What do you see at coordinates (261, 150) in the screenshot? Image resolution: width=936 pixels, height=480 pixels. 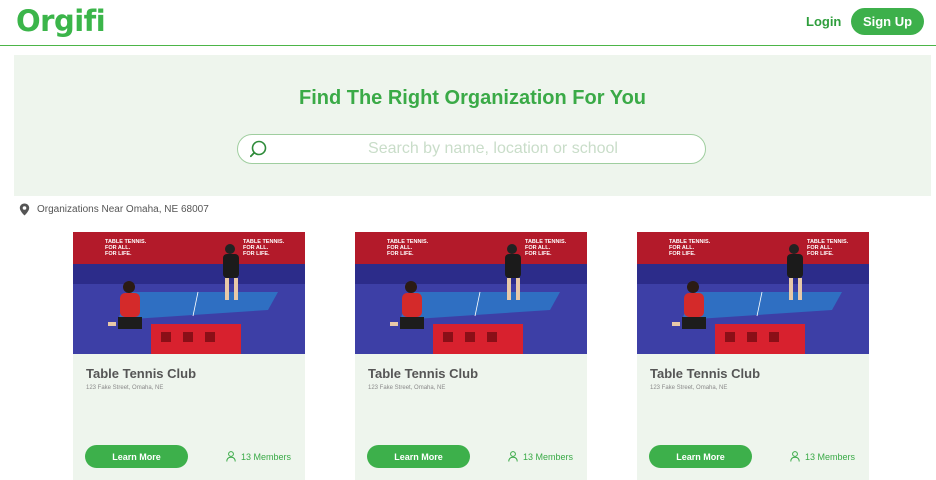 I see `search-icon` at bounding box center [261, 150].